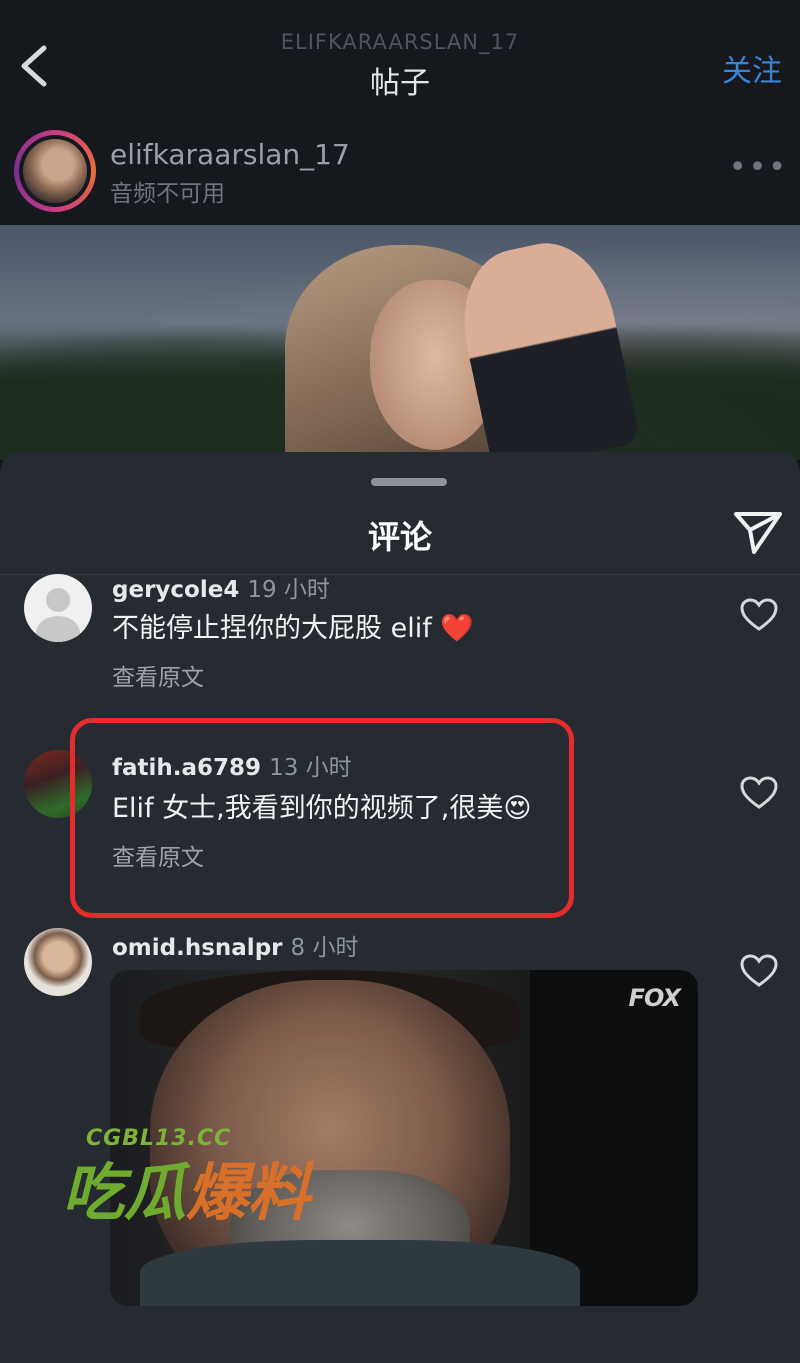  I want to click on comment-username: gerycole4 19 小时, so click(221, 587).